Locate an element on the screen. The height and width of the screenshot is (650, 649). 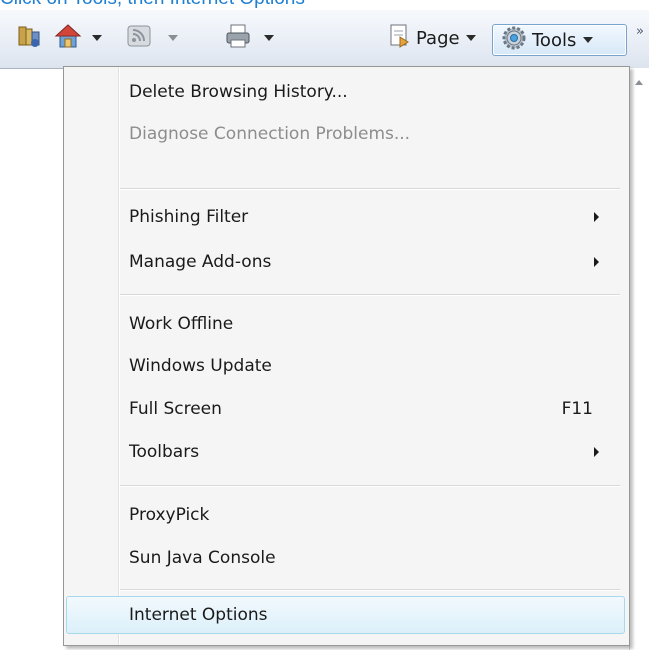
page-dropdown-arrow-icon is located at coordinates (470, 38).